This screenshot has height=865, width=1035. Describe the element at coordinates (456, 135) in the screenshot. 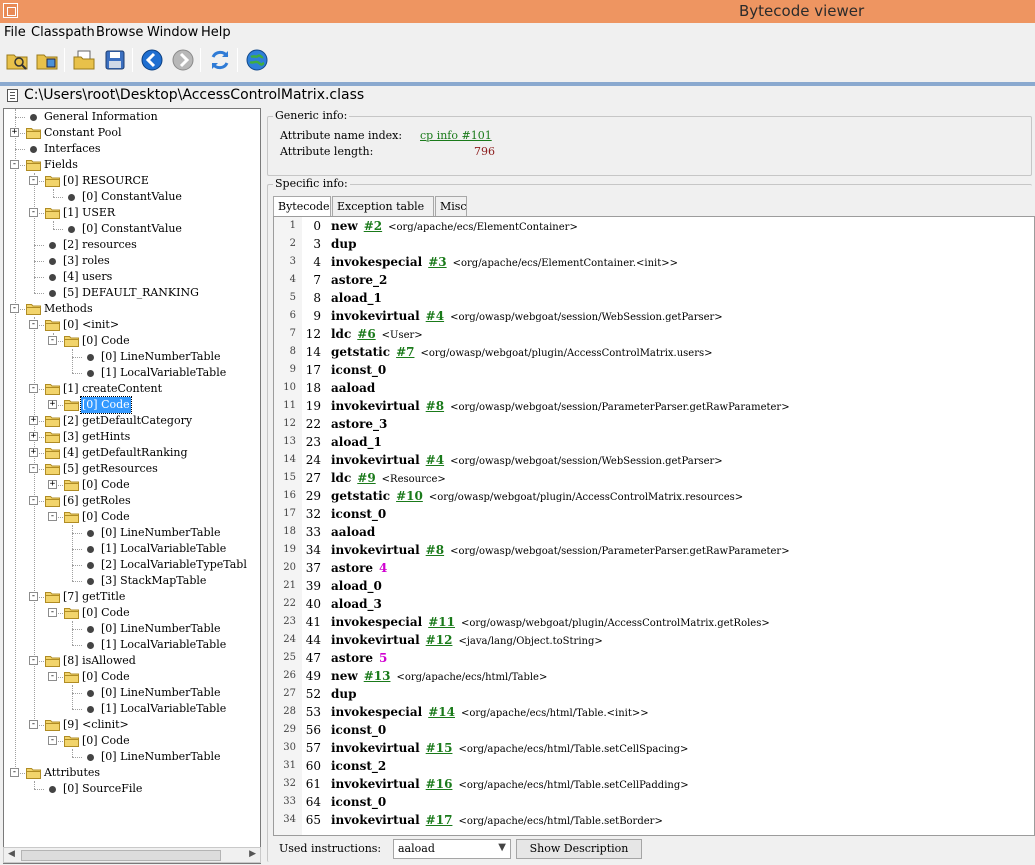

I see `attribute-name-index-link: cp info #101` at that location.